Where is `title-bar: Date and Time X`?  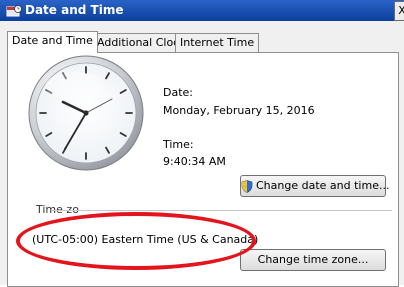
title-bar: Date and Time X is located at coordinates (202, 10).